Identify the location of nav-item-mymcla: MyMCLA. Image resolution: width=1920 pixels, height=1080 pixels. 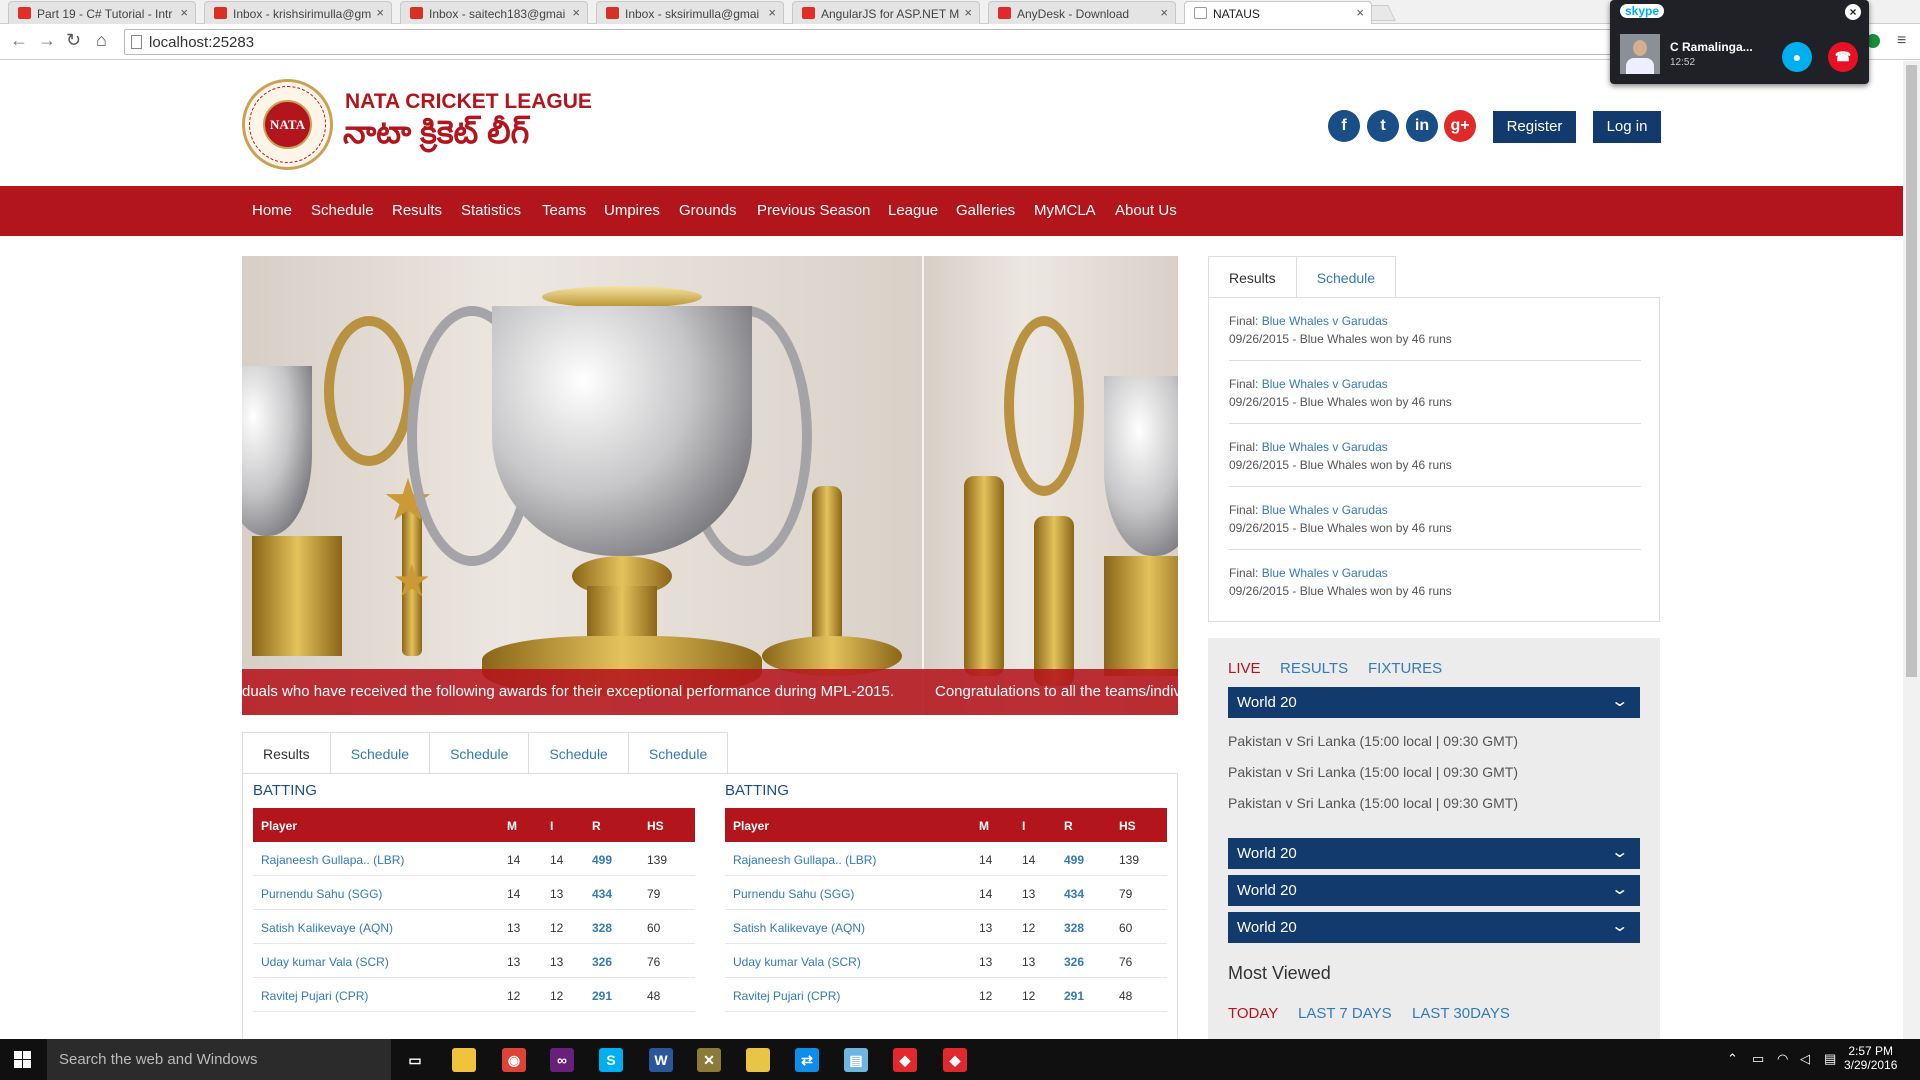
(1065, 210).